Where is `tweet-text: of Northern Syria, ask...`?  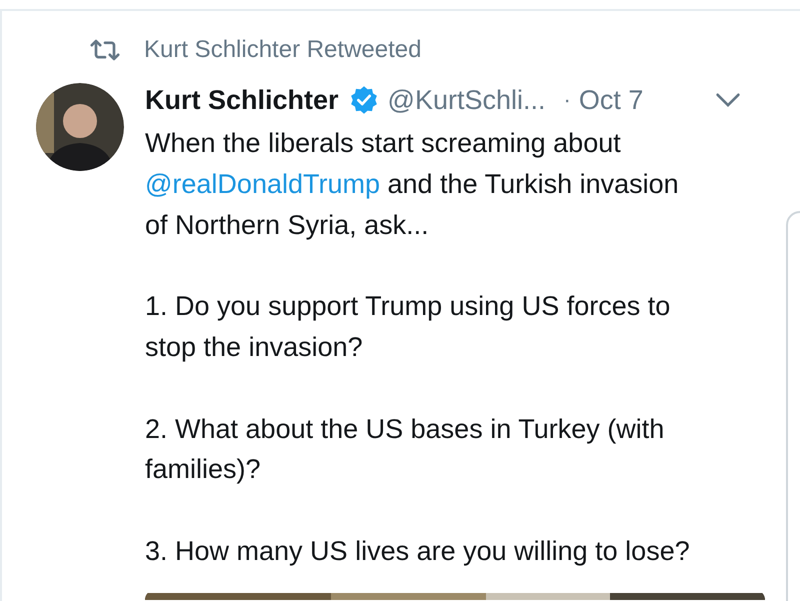 tweet-text: of Northern Syria, ask... is located at coordinates (287, 225).